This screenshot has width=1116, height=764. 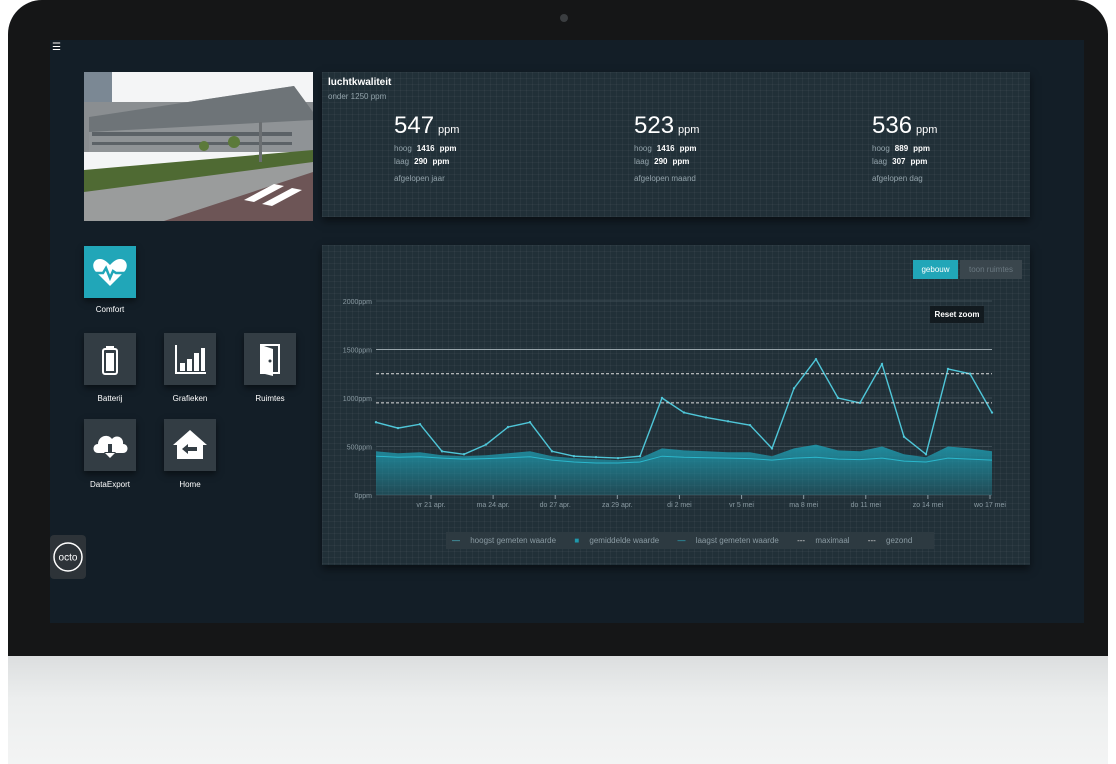 What do you see at coordinates (617, 505) in the screenshot?
I see `x-tick-label: za 29 apr.` at bounding box center [617, 505].